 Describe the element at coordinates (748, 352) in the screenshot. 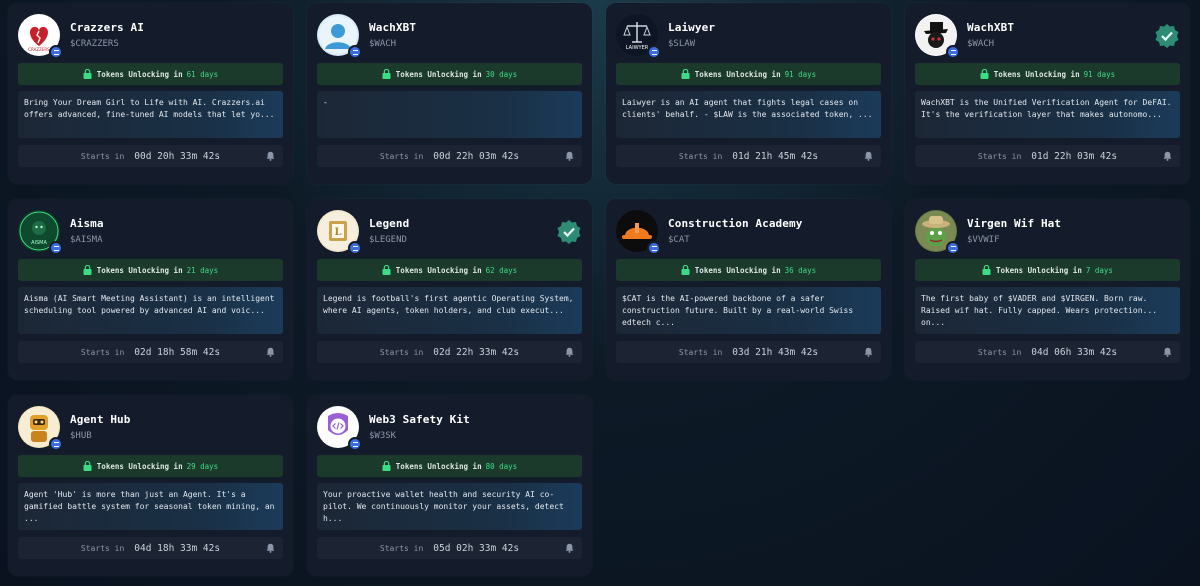

I see `starts-countdown: Starts in 03d 21h 43m 42s` at that location.